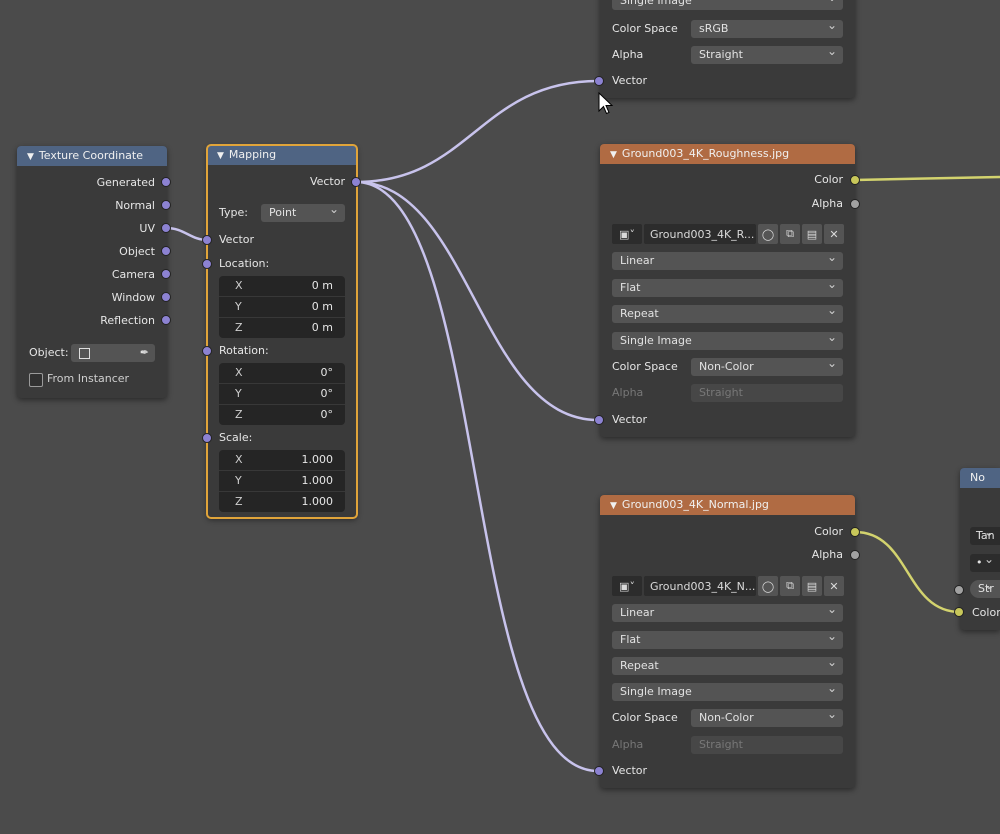  I want to click on object-field: ✒, so click(113, 353).